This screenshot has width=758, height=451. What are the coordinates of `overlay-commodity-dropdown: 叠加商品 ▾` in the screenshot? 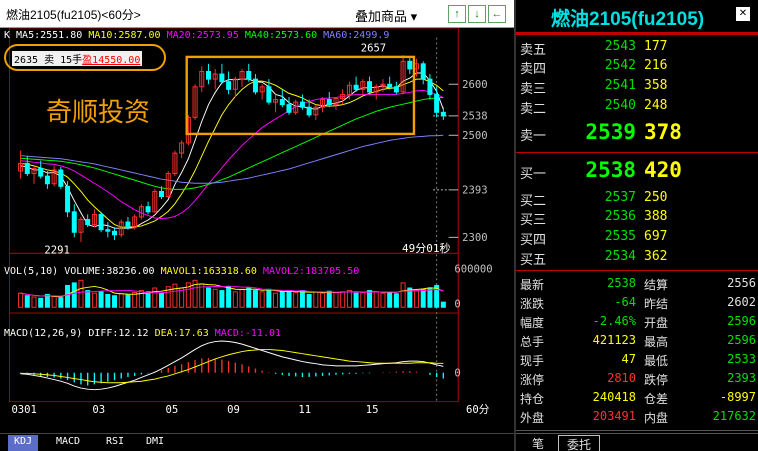 It's located at (386, 15).